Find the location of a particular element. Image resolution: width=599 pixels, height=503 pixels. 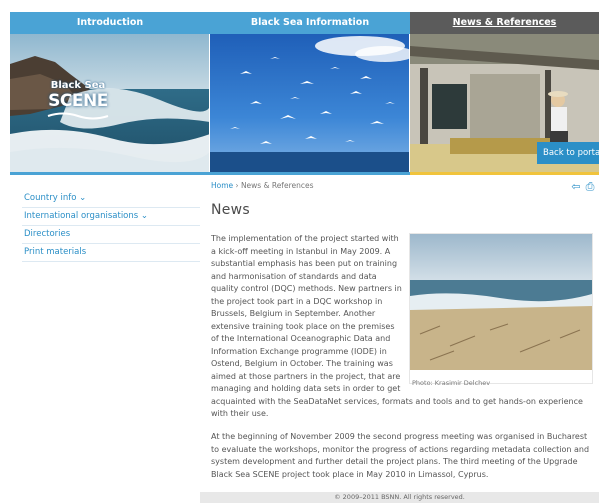

news-photo-figure: Photo: Krasimir Delchev is located at coordinates (501, 310).